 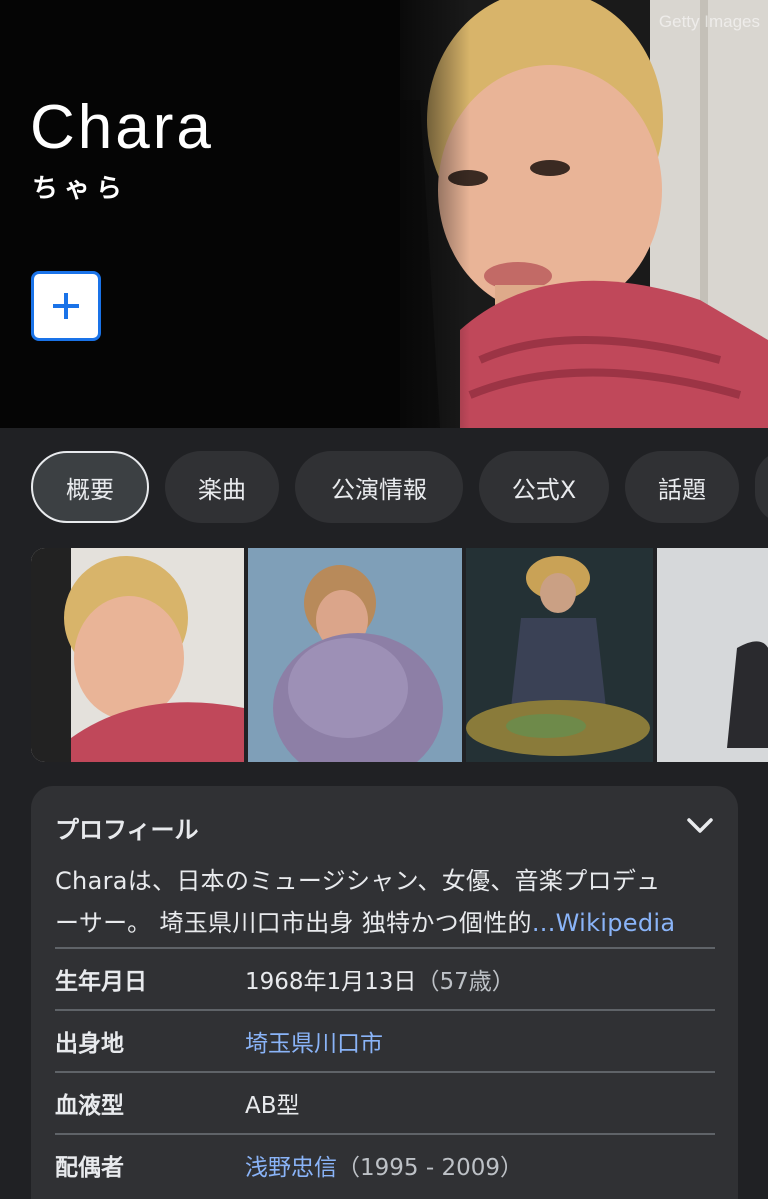 What do you see at coordinates (127, 830) in the screenshot?
I see `profile-title: プロフィール` at bounding box center [127, 830].